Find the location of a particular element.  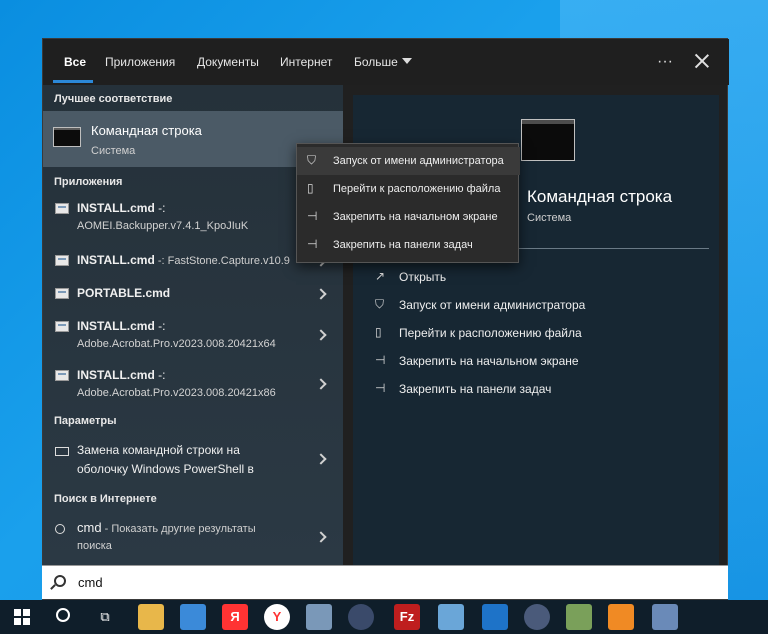

item-detail: Adobe.Acrobat.Pro.v2023.008.20421x64 is located at coordinates (176, 344).